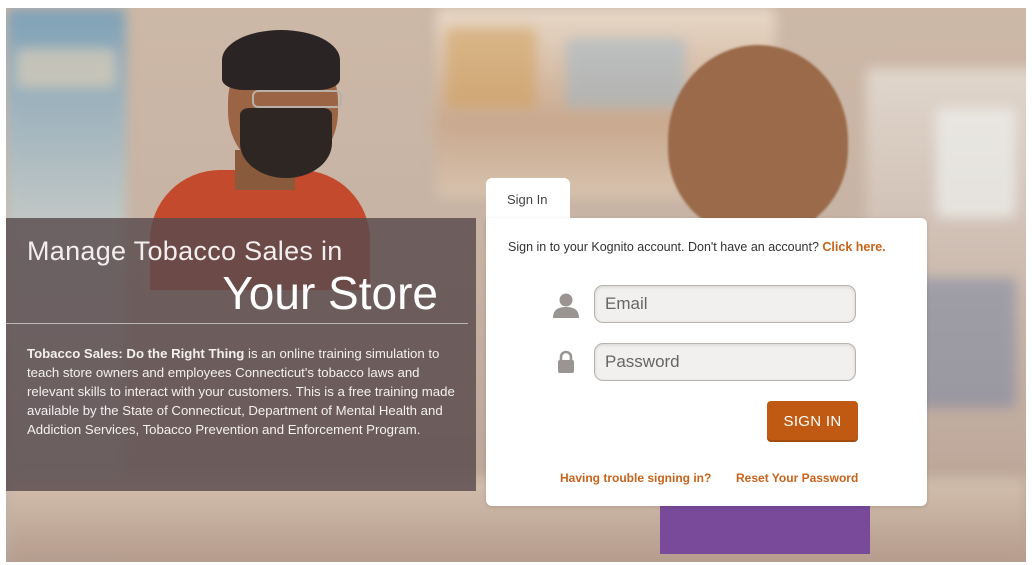 The width and height of the screenshot is (1032, 565). Describe the element at coordinates (136, 353) in the screenshot. I see `program-name: Tobacco Sales: Do the Right Thing` at that location.